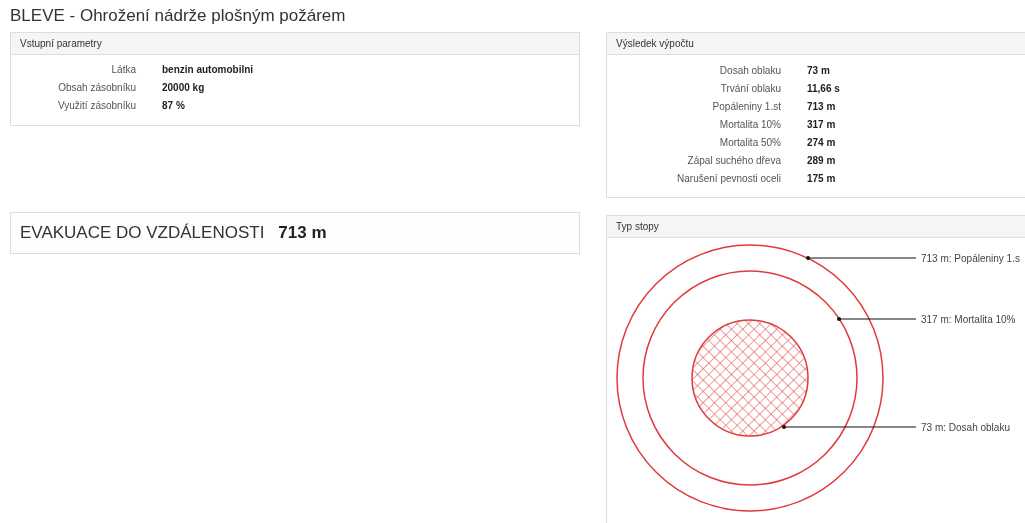  I want to click on field-value: 87 %, so click(174, 106).